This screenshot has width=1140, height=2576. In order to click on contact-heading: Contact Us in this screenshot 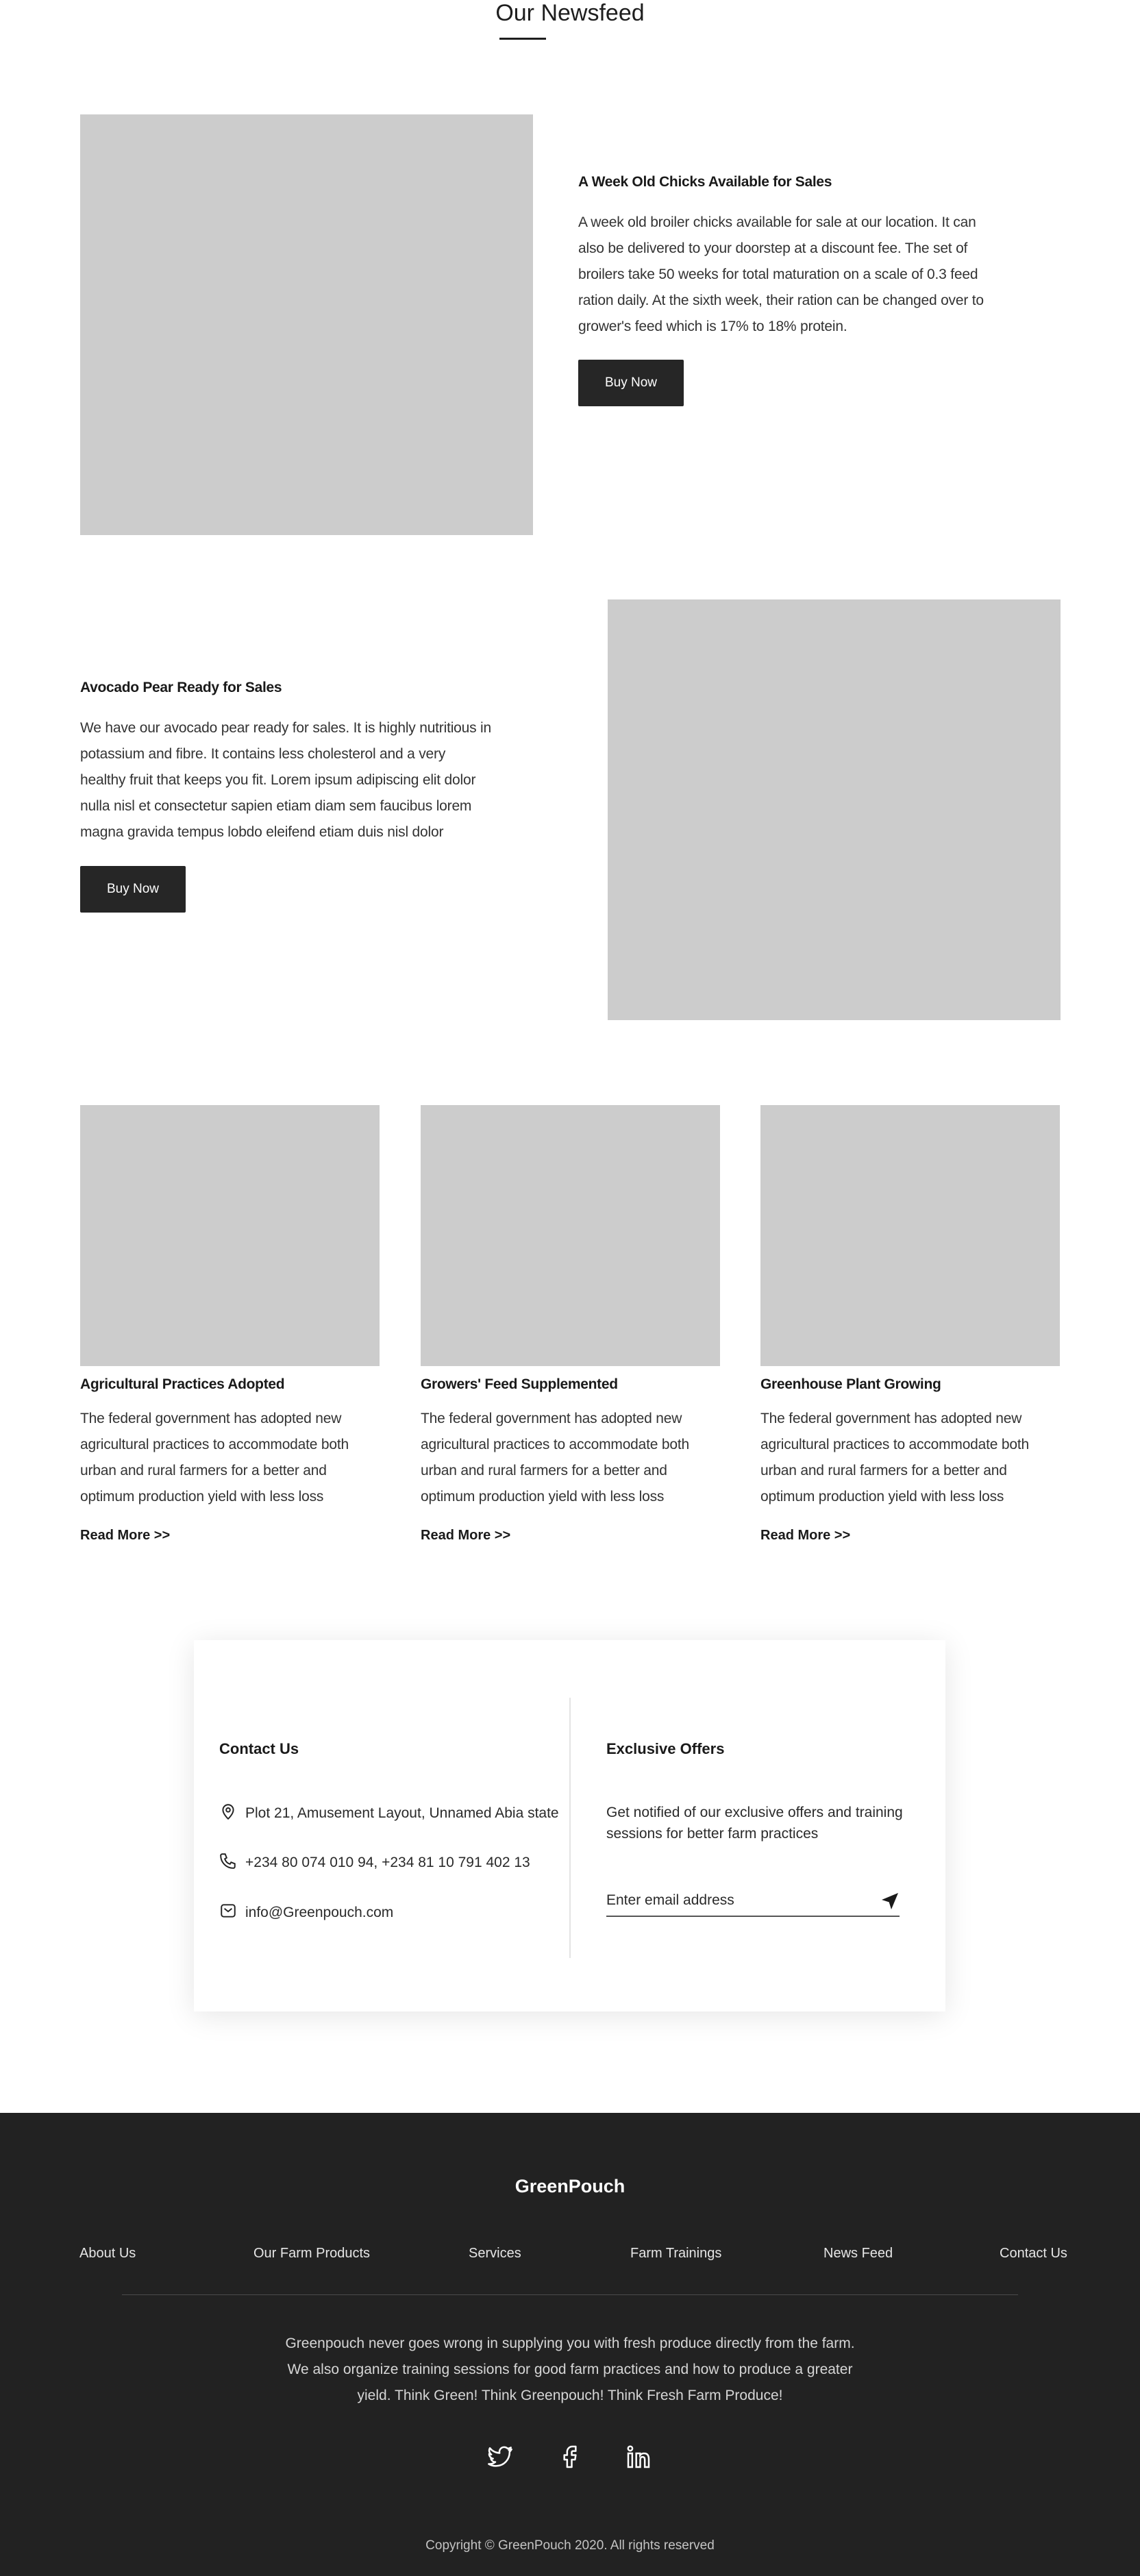, I will do `click(259, 1748)`.